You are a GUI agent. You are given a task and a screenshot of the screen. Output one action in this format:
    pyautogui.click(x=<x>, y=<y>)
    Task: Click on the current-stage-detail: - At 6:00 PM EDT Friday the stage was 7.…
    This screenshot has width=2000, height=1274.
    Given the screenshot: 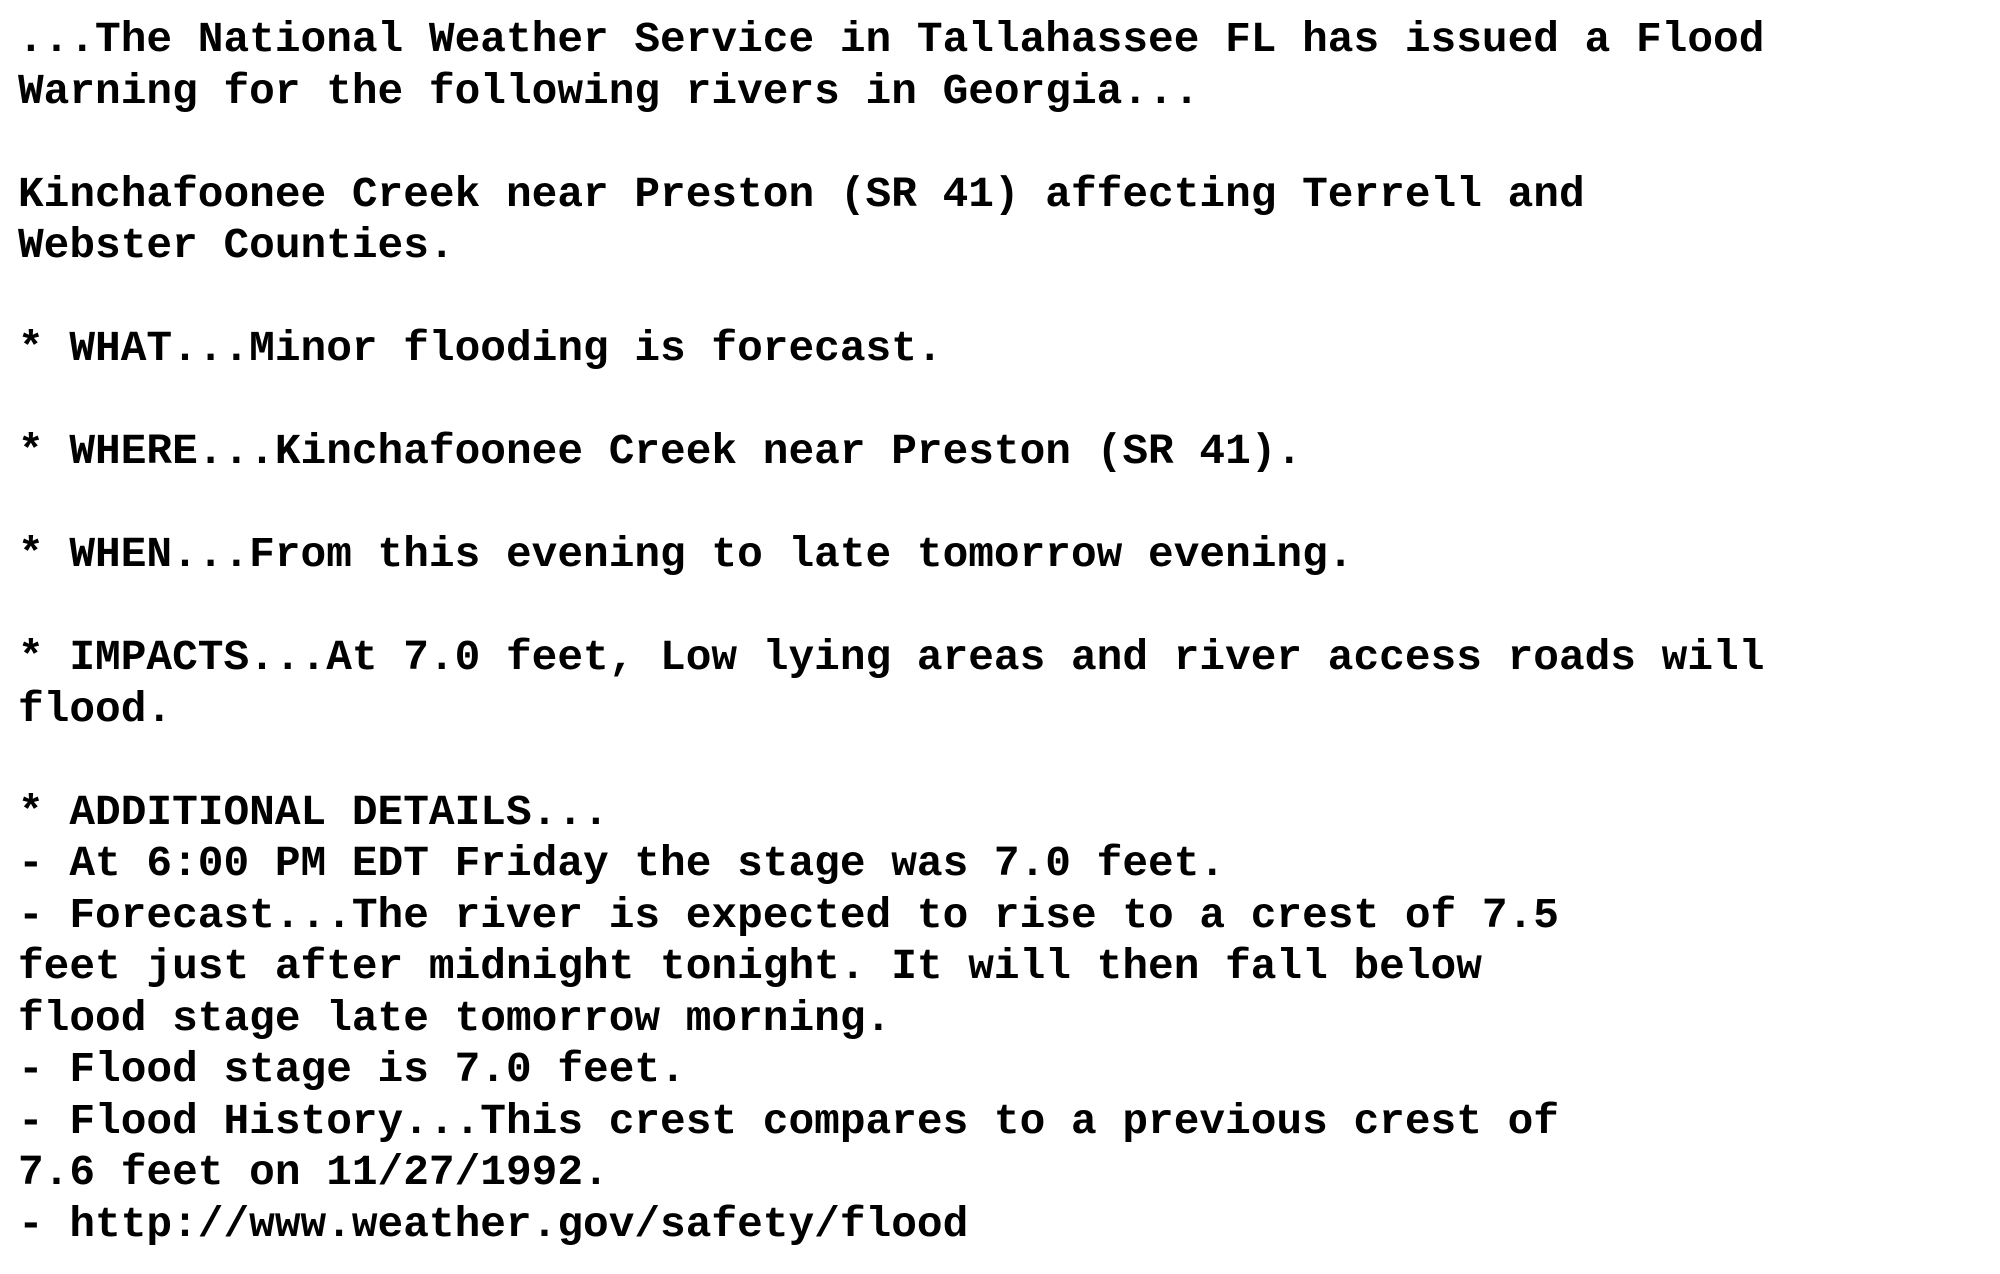 What is the action you would take?
    pyautogui.click(x=622, y=863)
    